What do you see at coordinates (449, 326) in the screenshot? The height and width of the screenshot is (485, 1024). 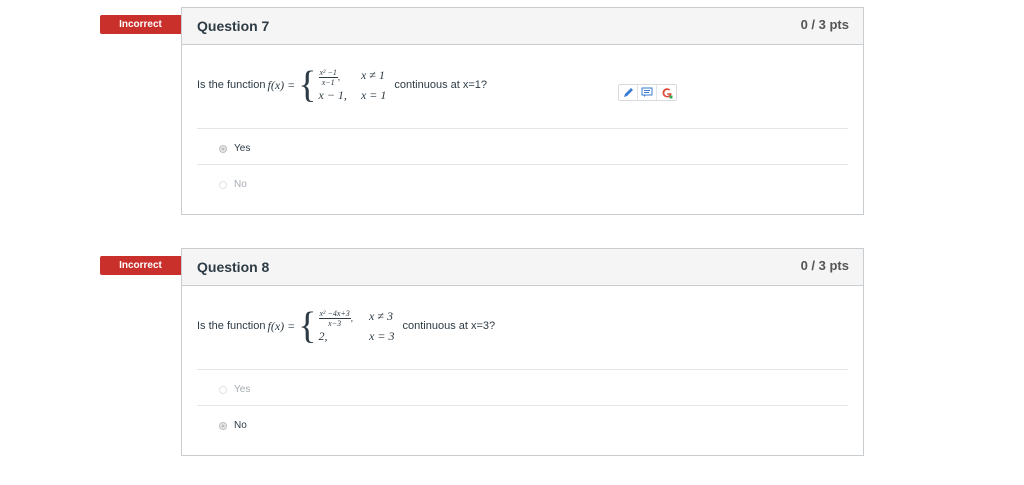 I see `prompt-suffix: continuous at x=3?` at bounding box center [449, 326].